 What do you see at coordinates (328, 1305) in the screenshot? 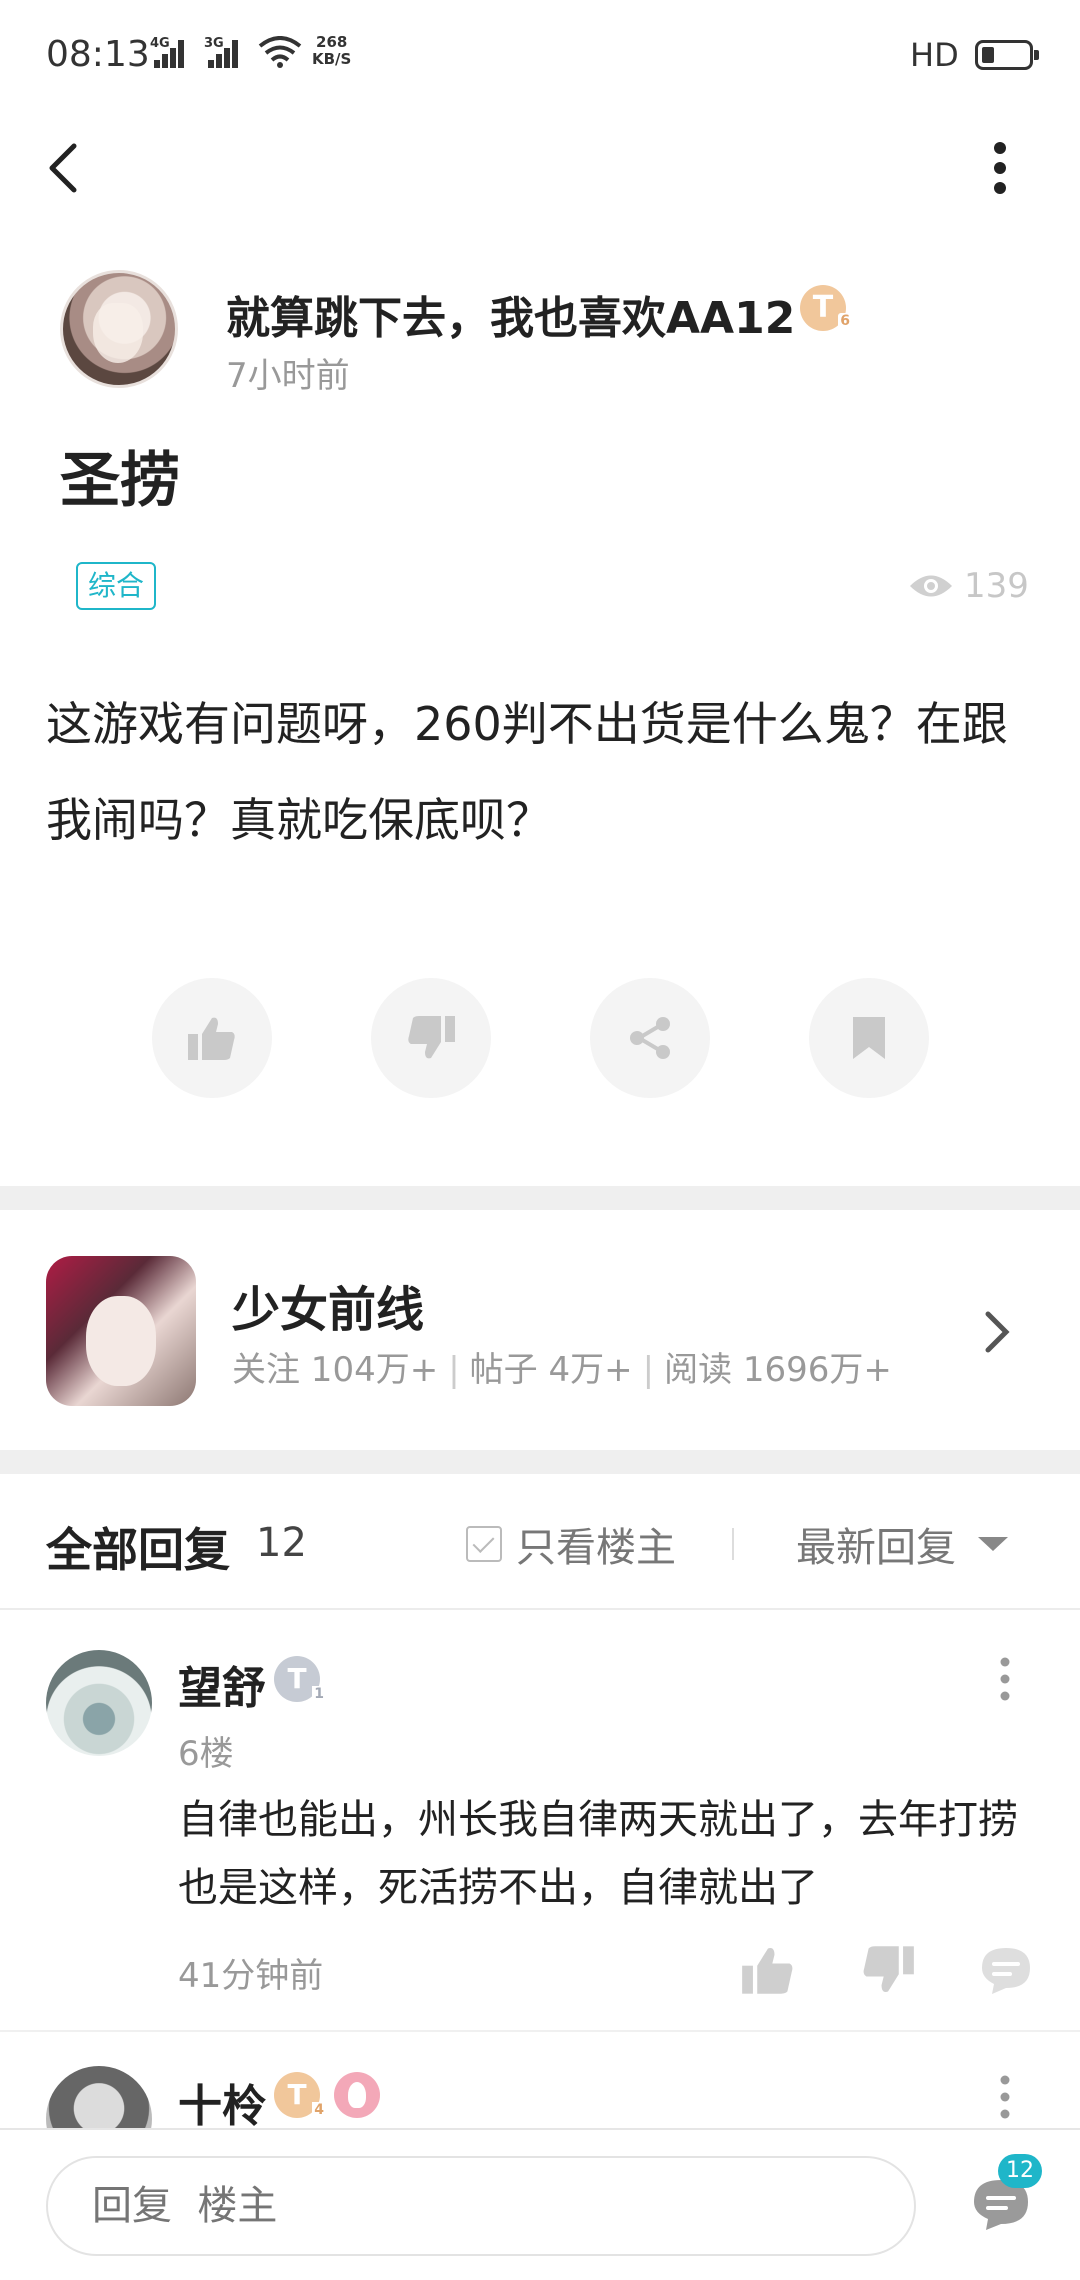
I see `game-name: 少女前线` at bounding box center [328, 1305].